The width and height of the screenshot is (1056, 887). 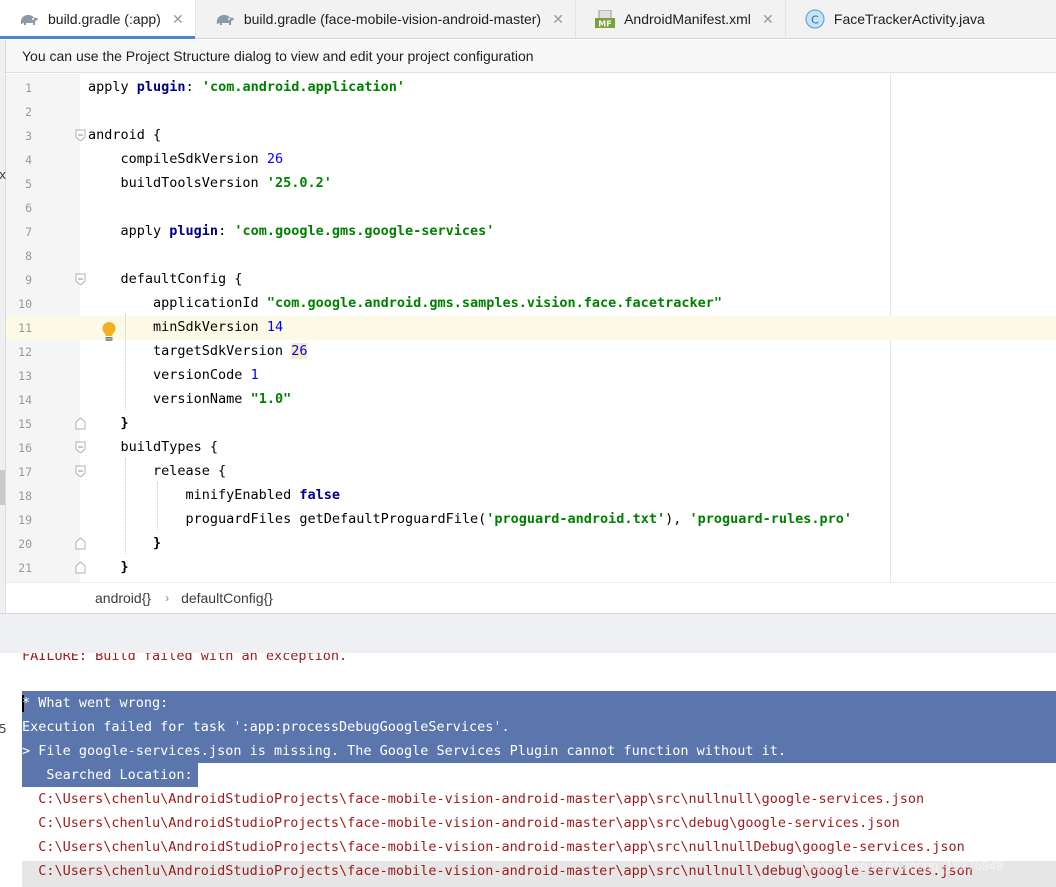 I want to click on tab-label: AndroidManifest.xml, so click(x=687, y=19).